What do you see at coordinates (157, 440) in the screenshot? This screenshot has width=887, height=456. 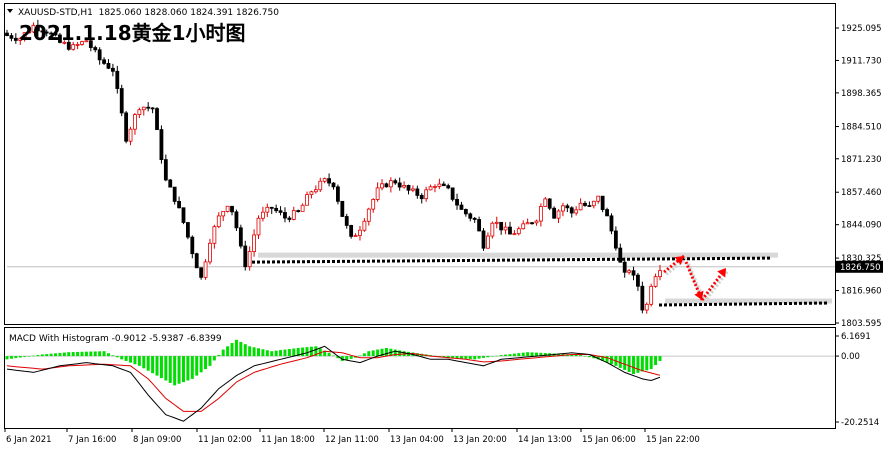 I see `time-tick-label: 8 Jan 09:00` at bounding box center [157, 440].